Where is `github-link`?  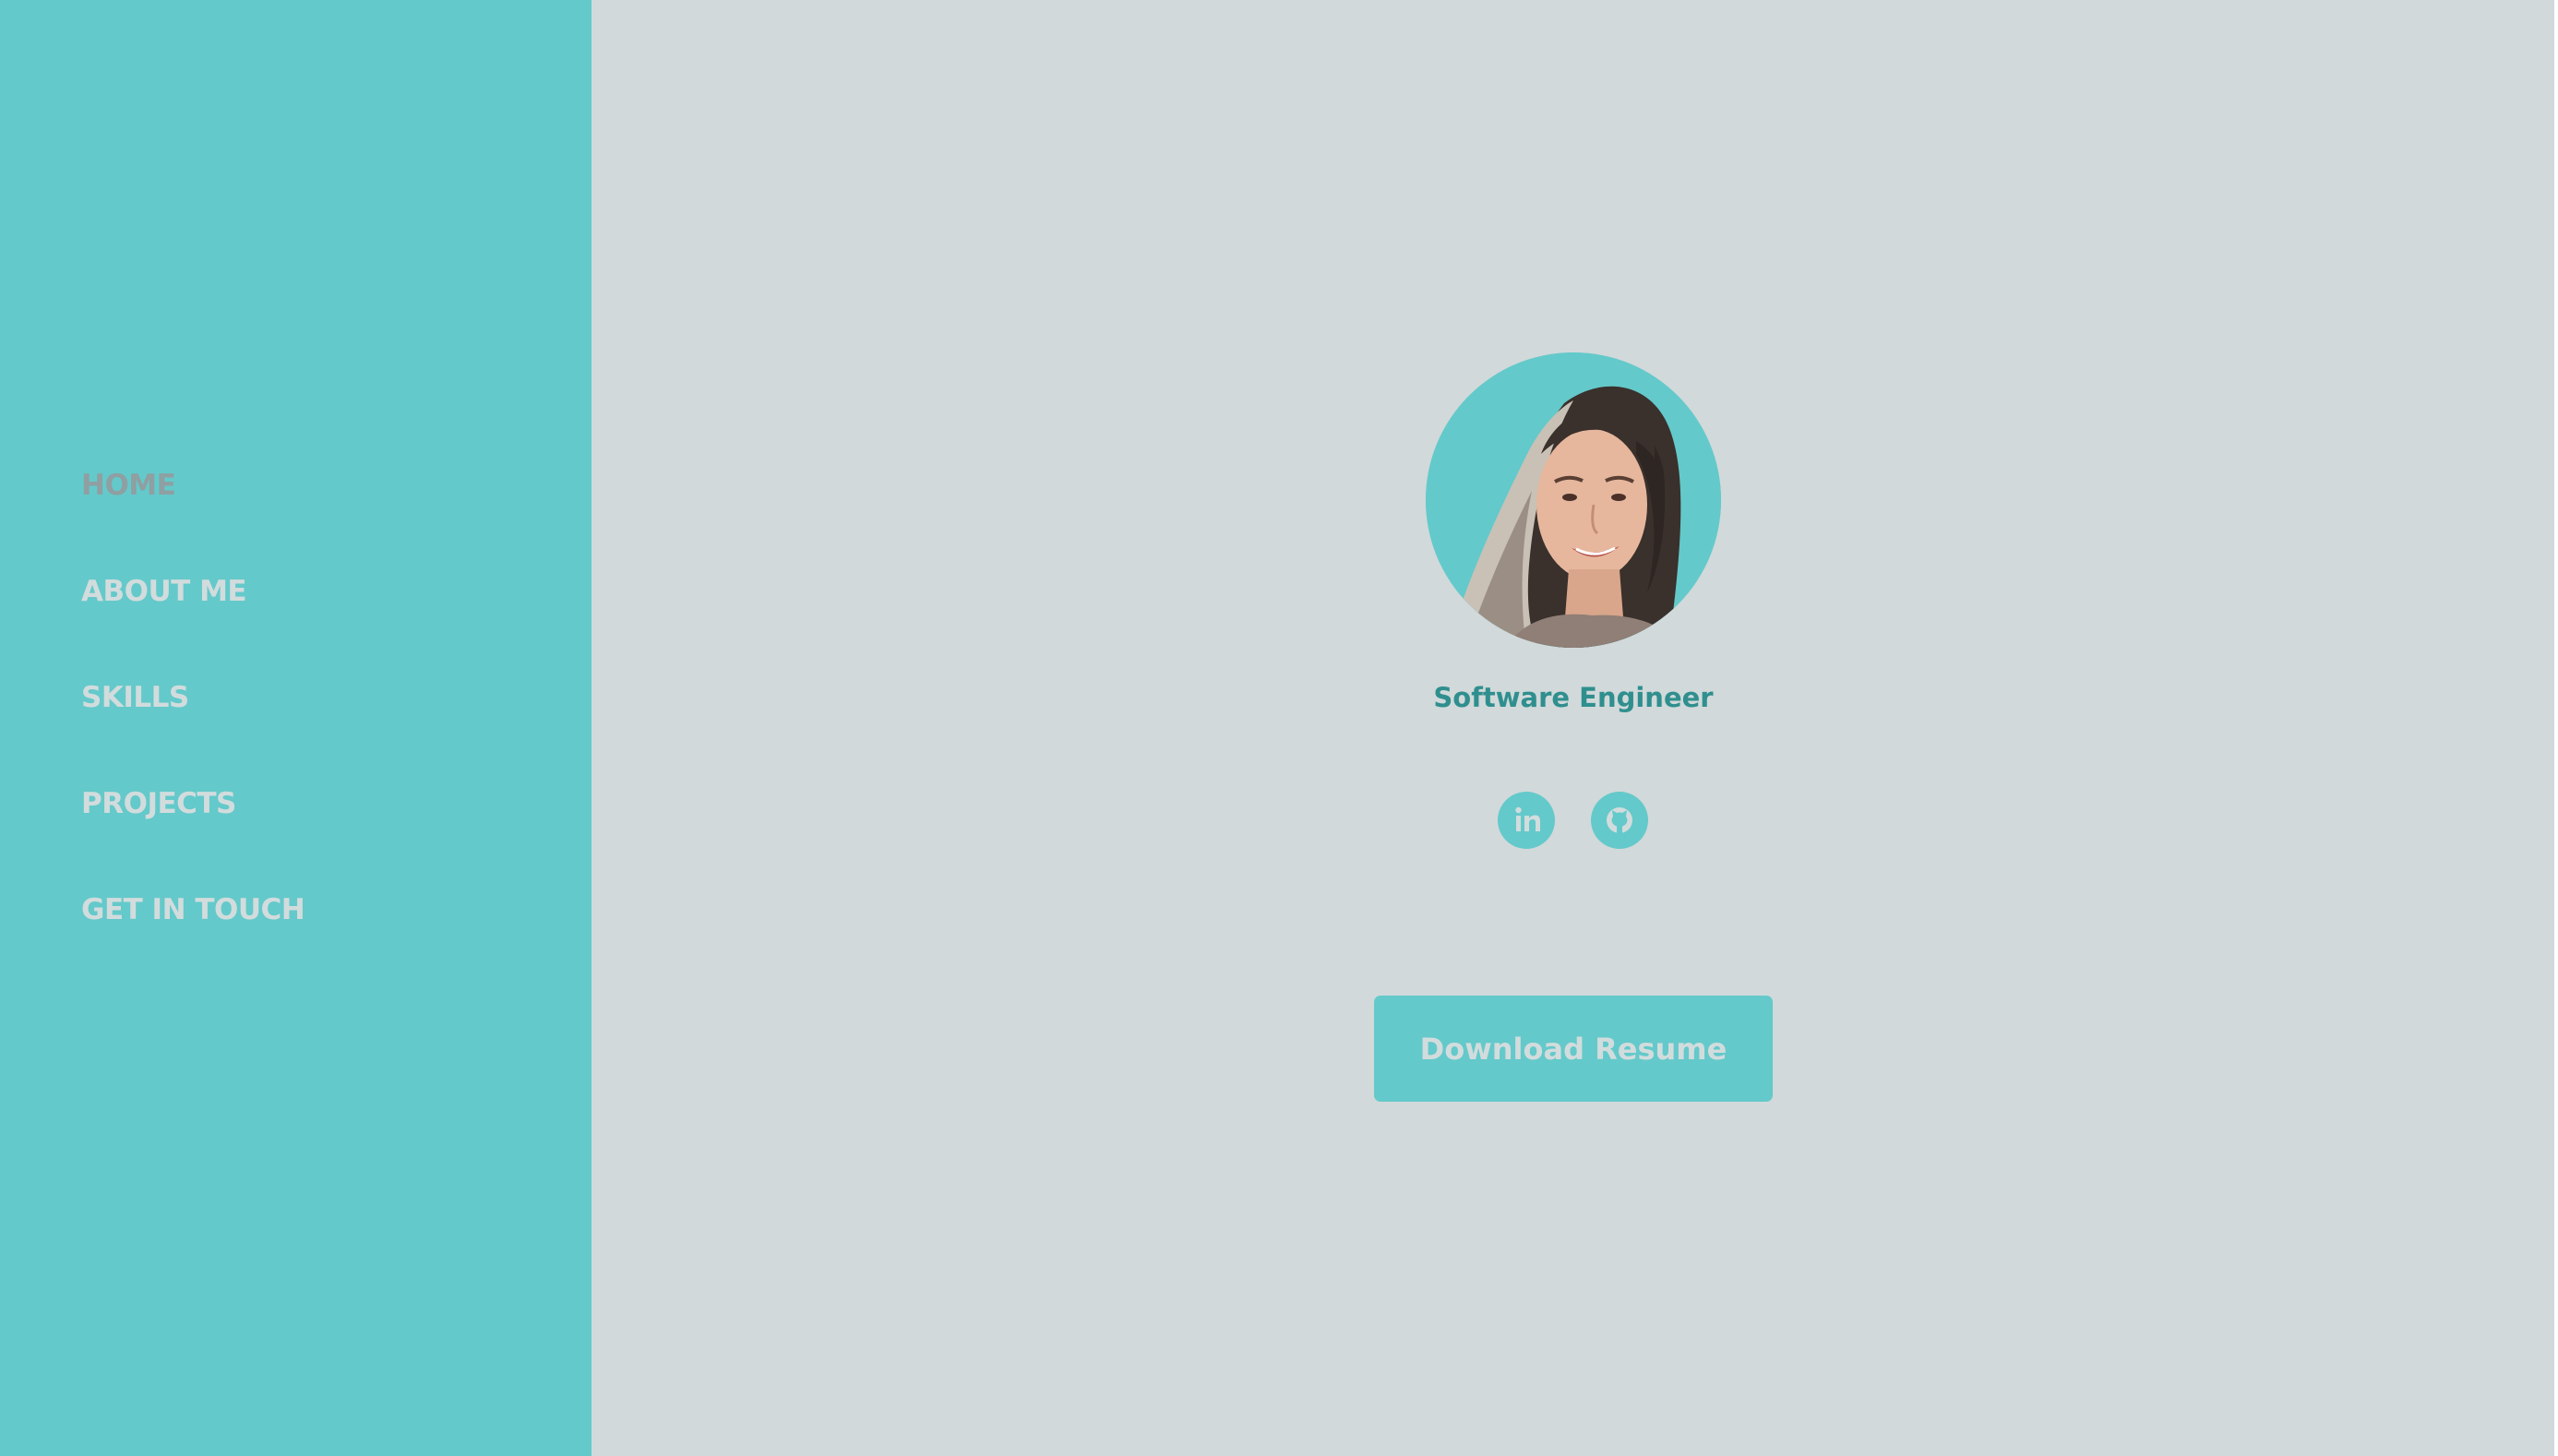 github-link is located at coordinates (1619, 820).